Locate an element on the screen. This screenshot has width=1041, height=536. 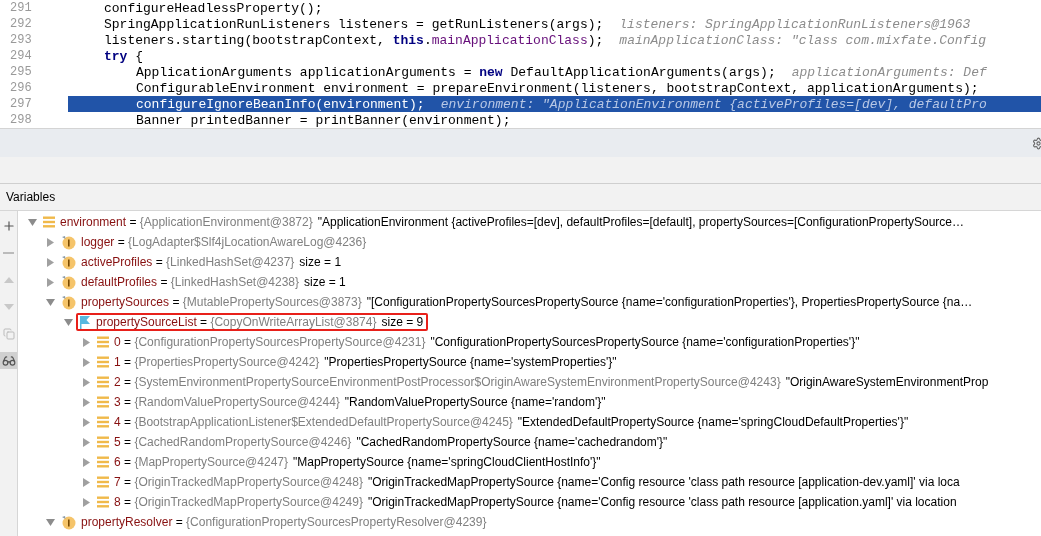
triangle-down-icon is located at coordinates (8, 306).